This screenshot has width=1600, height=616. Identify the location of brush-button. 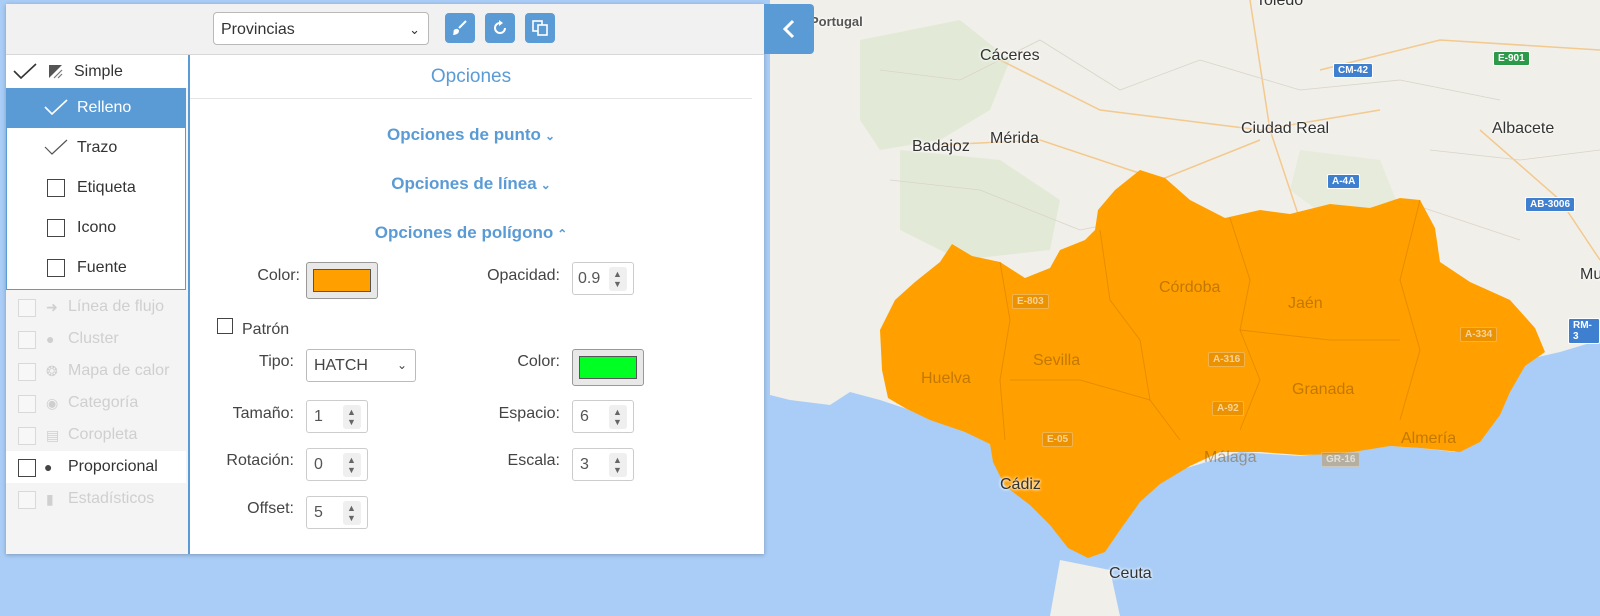
(460, 28).